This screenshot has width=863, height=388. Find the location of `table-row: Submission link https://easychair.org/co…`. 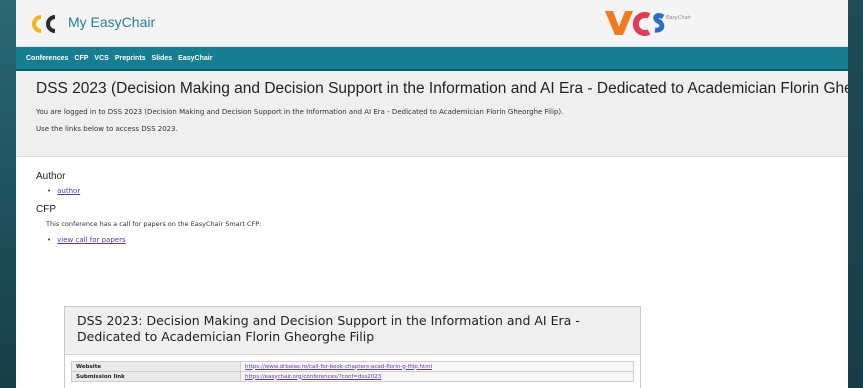

table-row: Submission link https://easychair.org/co… is located at coordinates (352, 376).